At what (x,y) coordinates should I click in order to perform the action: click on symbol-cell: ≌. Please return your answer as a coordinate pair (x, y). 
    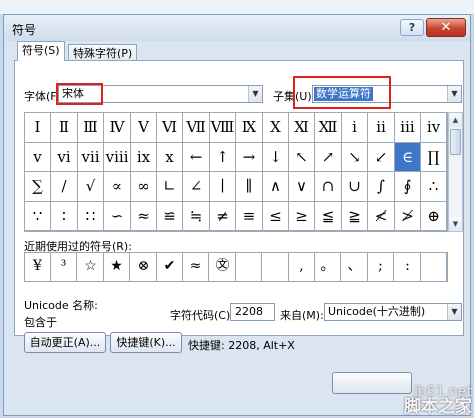
    Looking at the image, I should click on (170, 216).